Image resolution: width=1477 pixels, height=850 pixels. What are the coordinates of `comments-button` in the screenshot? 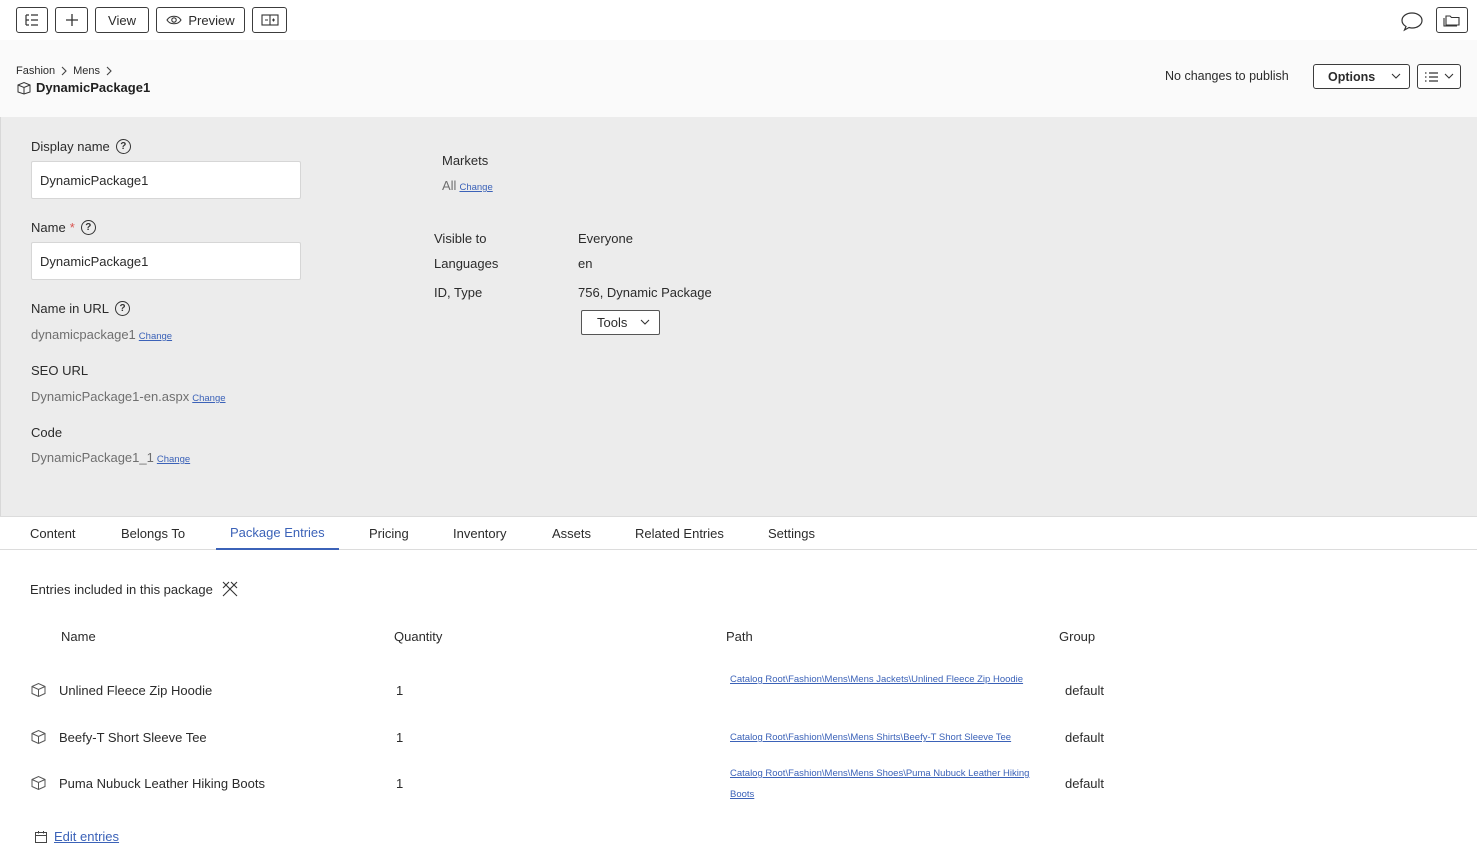 It's located at (1412, 22).